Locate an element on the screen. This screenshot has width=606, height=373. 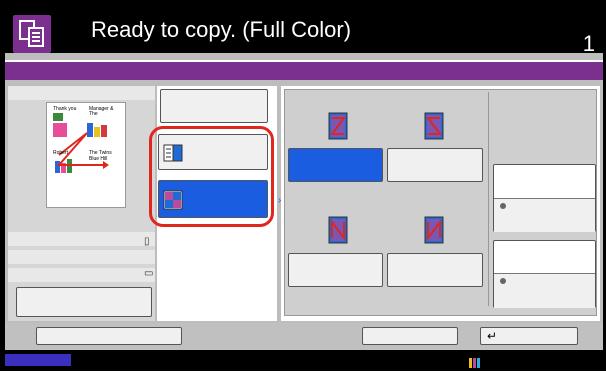
layout-n-right-icon is located at coordinates (434, 232).